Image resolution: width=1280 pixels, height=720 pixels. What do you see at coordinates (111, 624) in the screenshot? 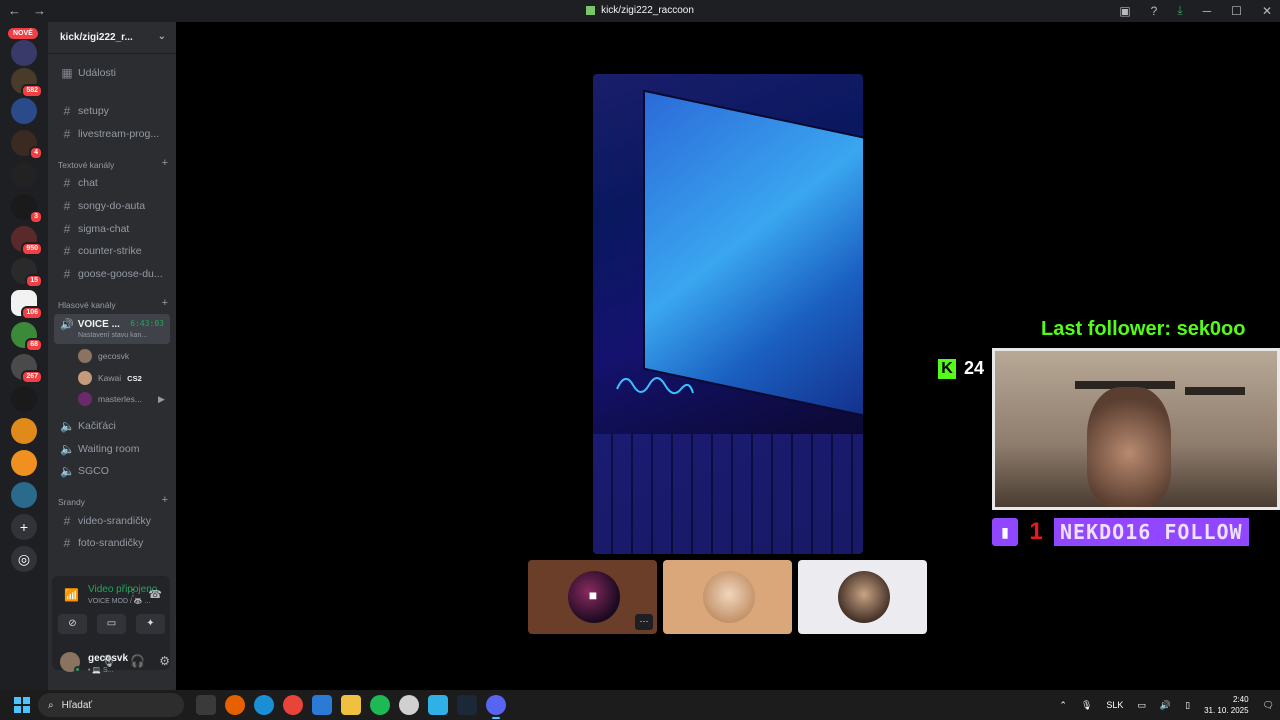
I see `screen-share-button: ▭` at bounding box center [111, 624].